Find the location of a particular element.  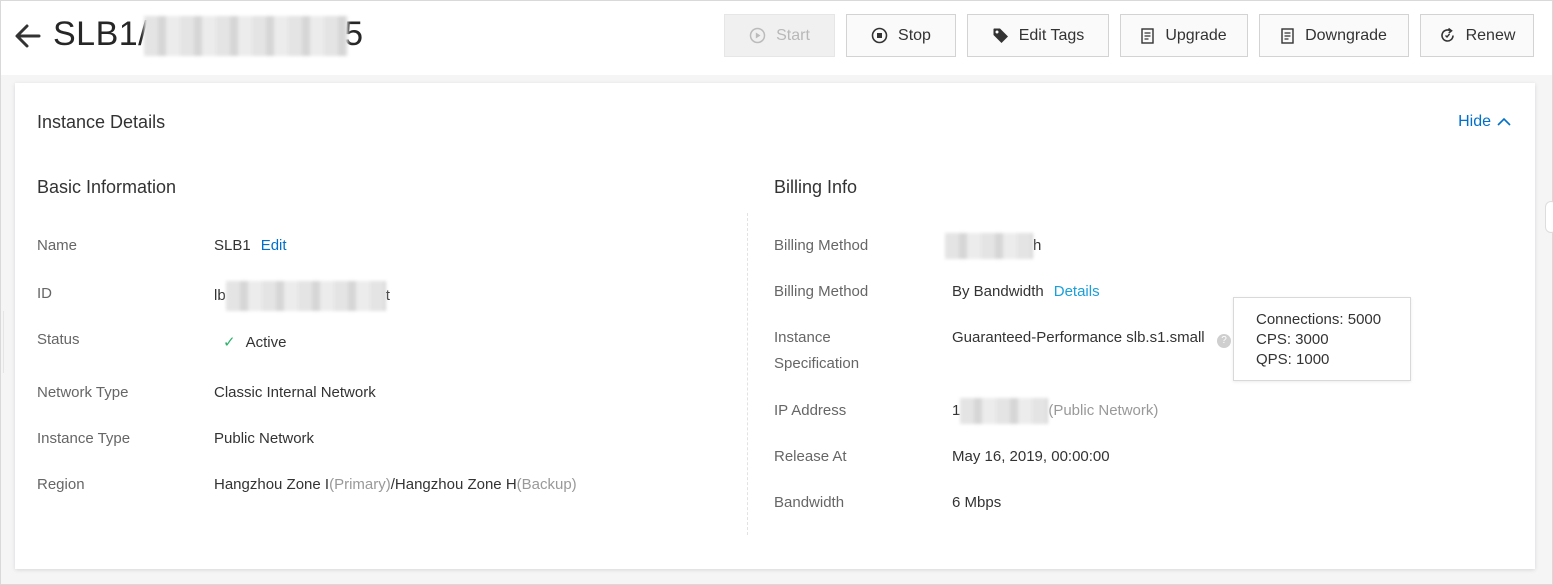

stop-label: Stop is located at coordinates (914, 35).